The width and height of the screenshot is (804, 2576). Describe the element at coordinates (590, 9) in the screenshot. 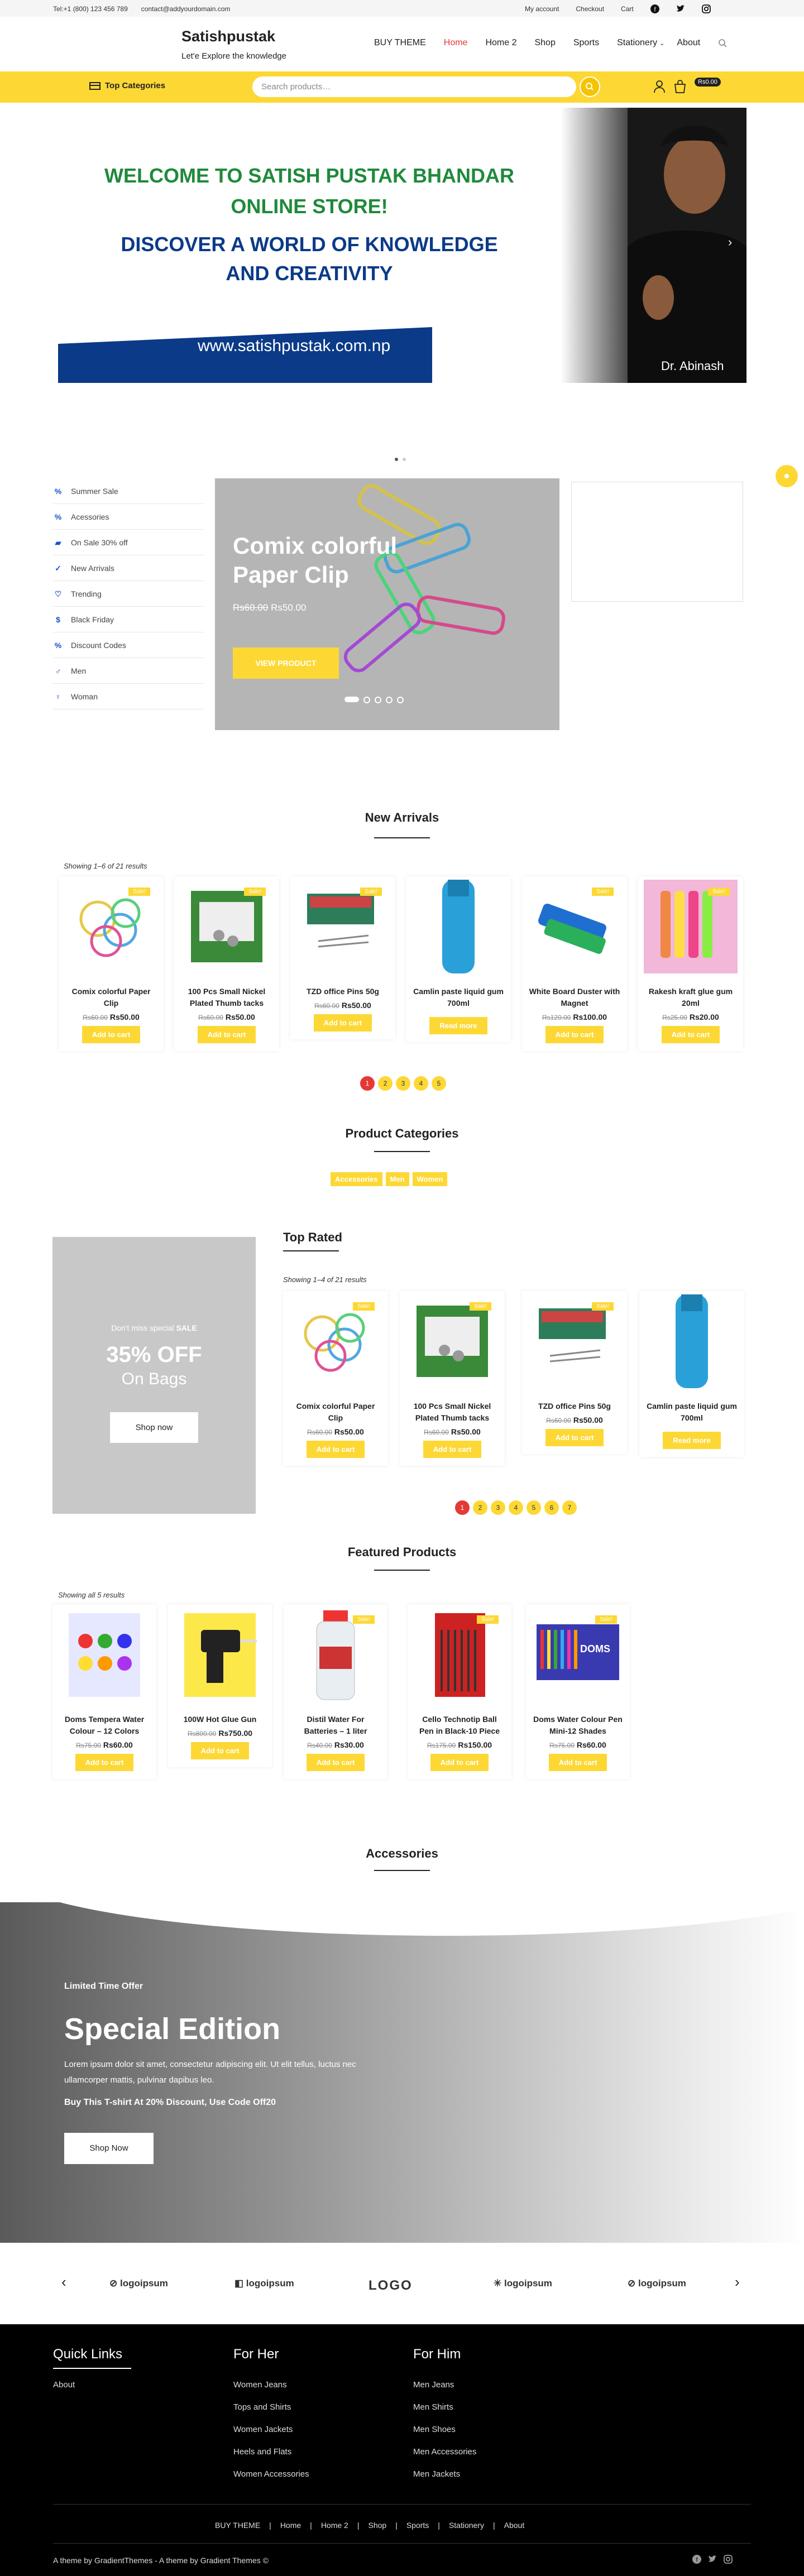

I see `checkout-link: Checkout` at that location.